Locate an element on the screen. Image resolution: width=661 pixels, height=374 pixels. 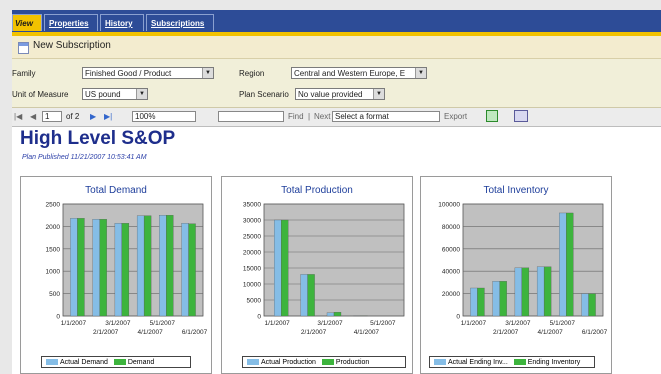
y-tick-label: 2000 is located at coordinates (53, 227).